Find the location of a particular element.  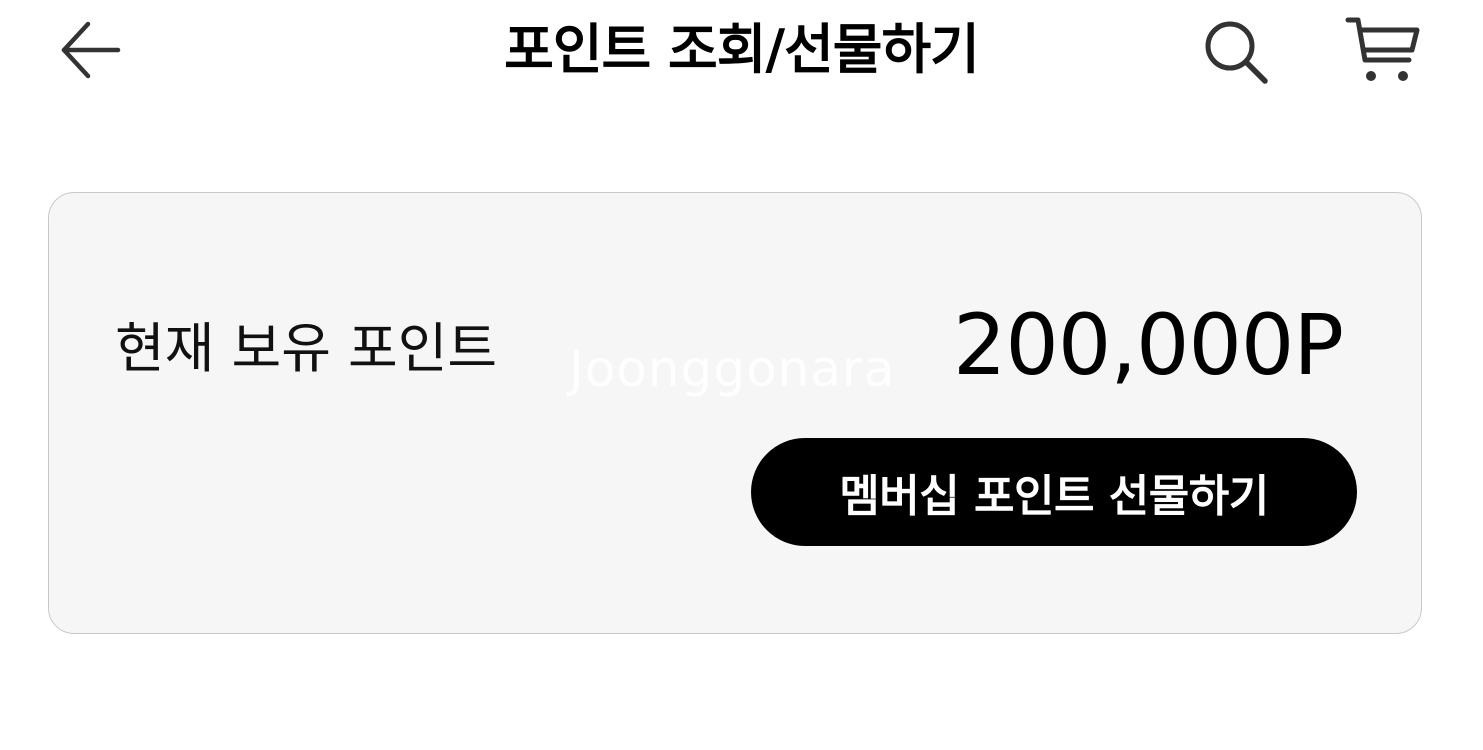

search-icon is located at coordinates (1236, 52).